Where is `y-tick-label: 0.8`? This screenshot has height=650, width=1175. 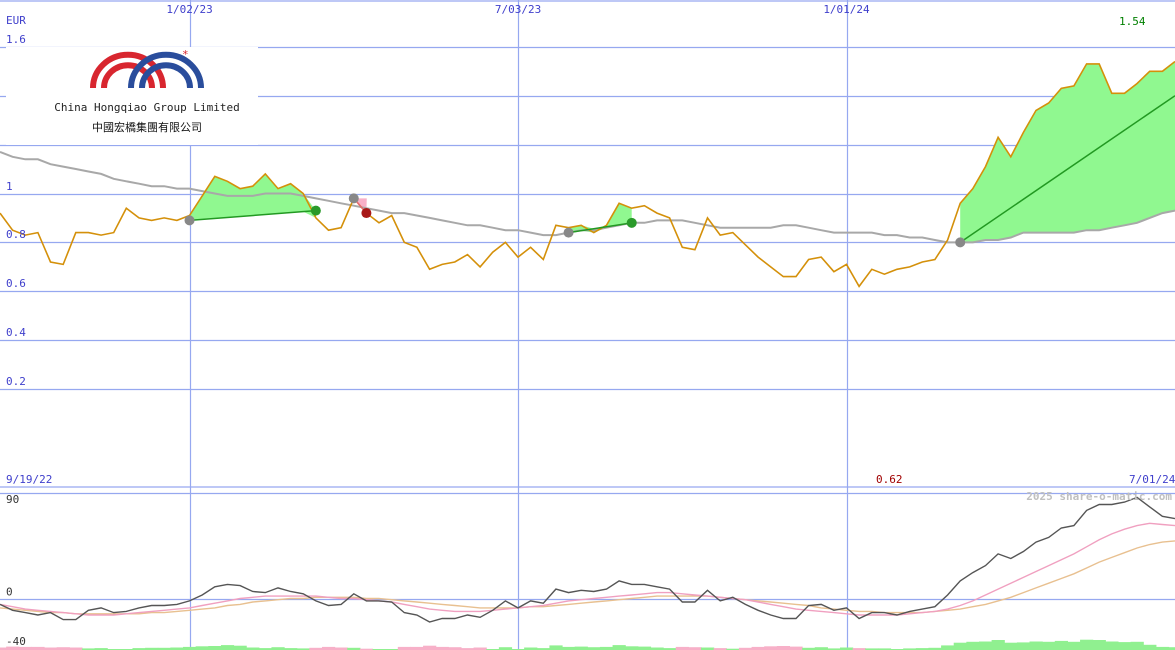 y-tick-label: 0.8 is located at coordinates (16, 234).